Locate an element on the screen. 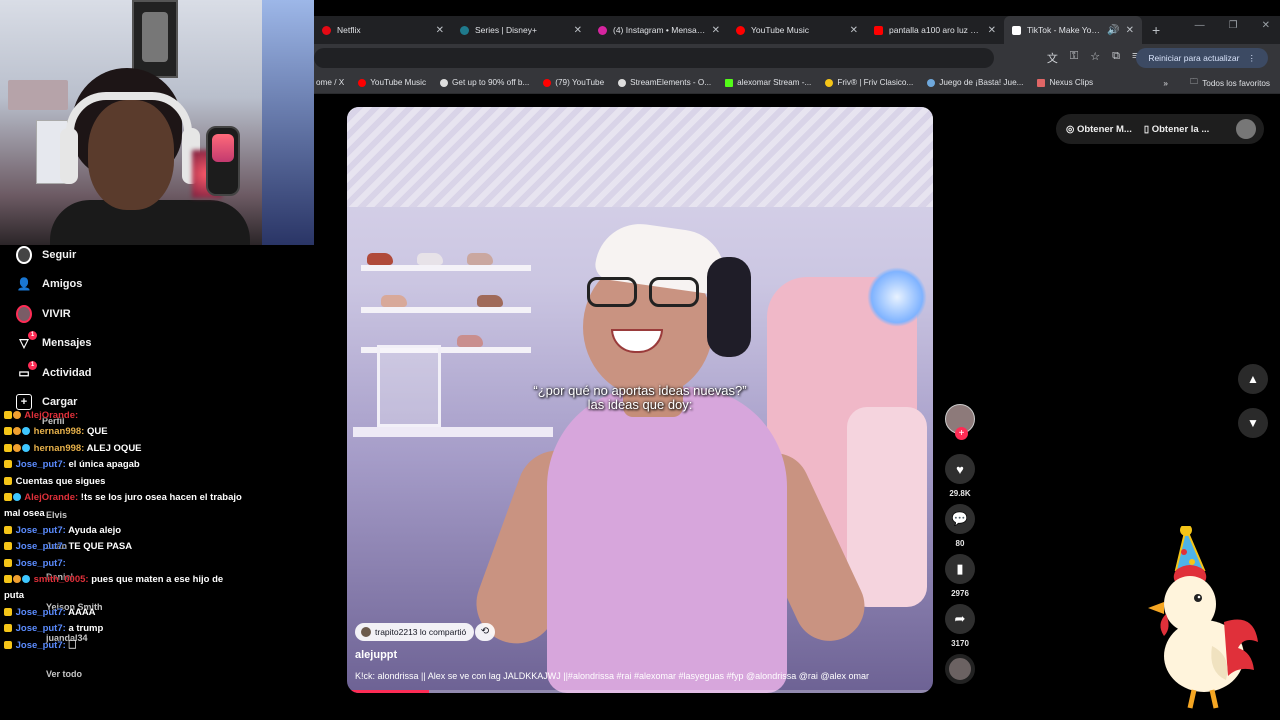 This screenshot has width=1280, height=720. tab-youtube-music: YouTube Music ✕ is located at coordinates (797, 30).